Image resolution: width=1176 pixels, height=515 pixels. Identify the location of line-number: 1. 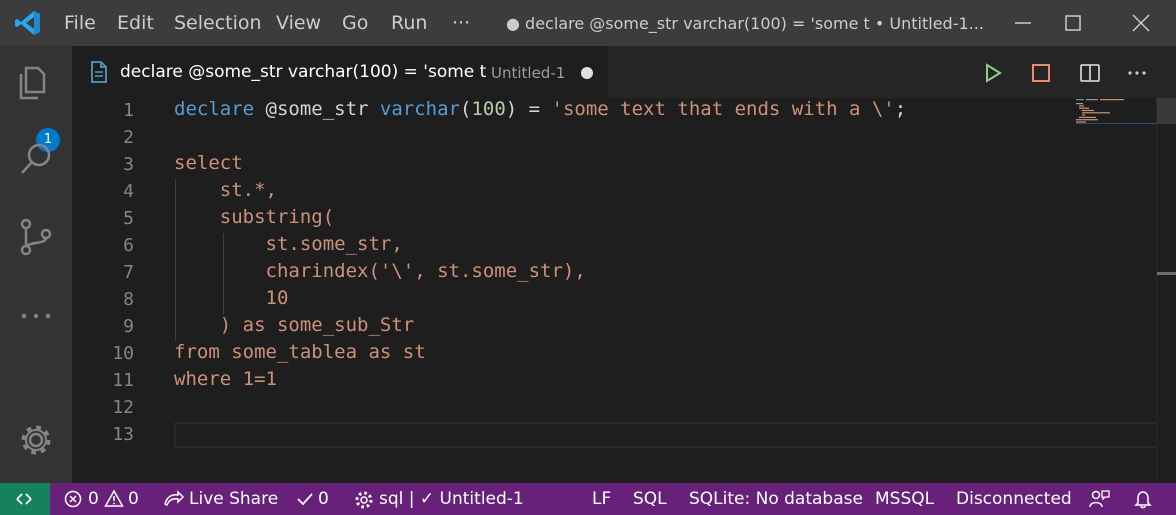
(128, 110).